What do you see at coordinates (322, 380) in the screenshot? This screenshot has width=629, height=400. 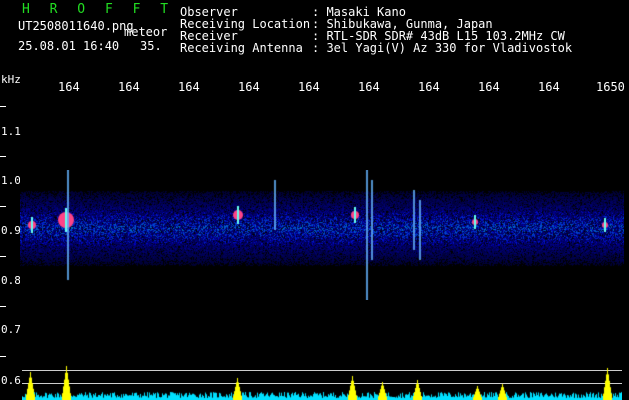 I see `activity-graph` at bounding box center [322, 380].